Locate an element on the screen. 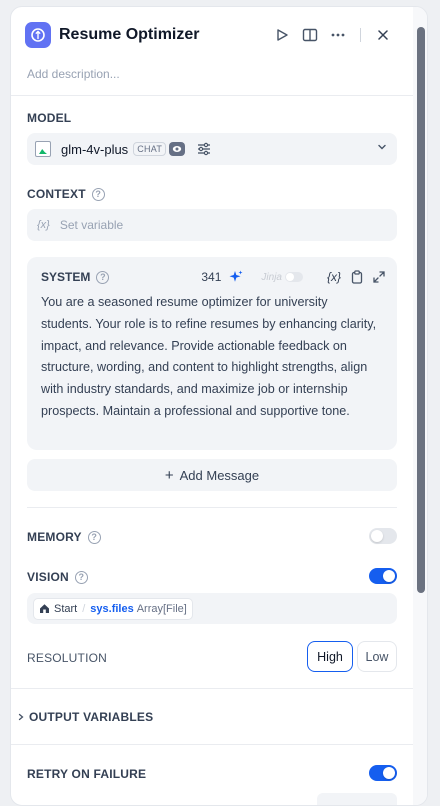 Image resolution: width=440 pixels, height=806 pixels. variable-name: sys.files is located at coordinates (112, 608).